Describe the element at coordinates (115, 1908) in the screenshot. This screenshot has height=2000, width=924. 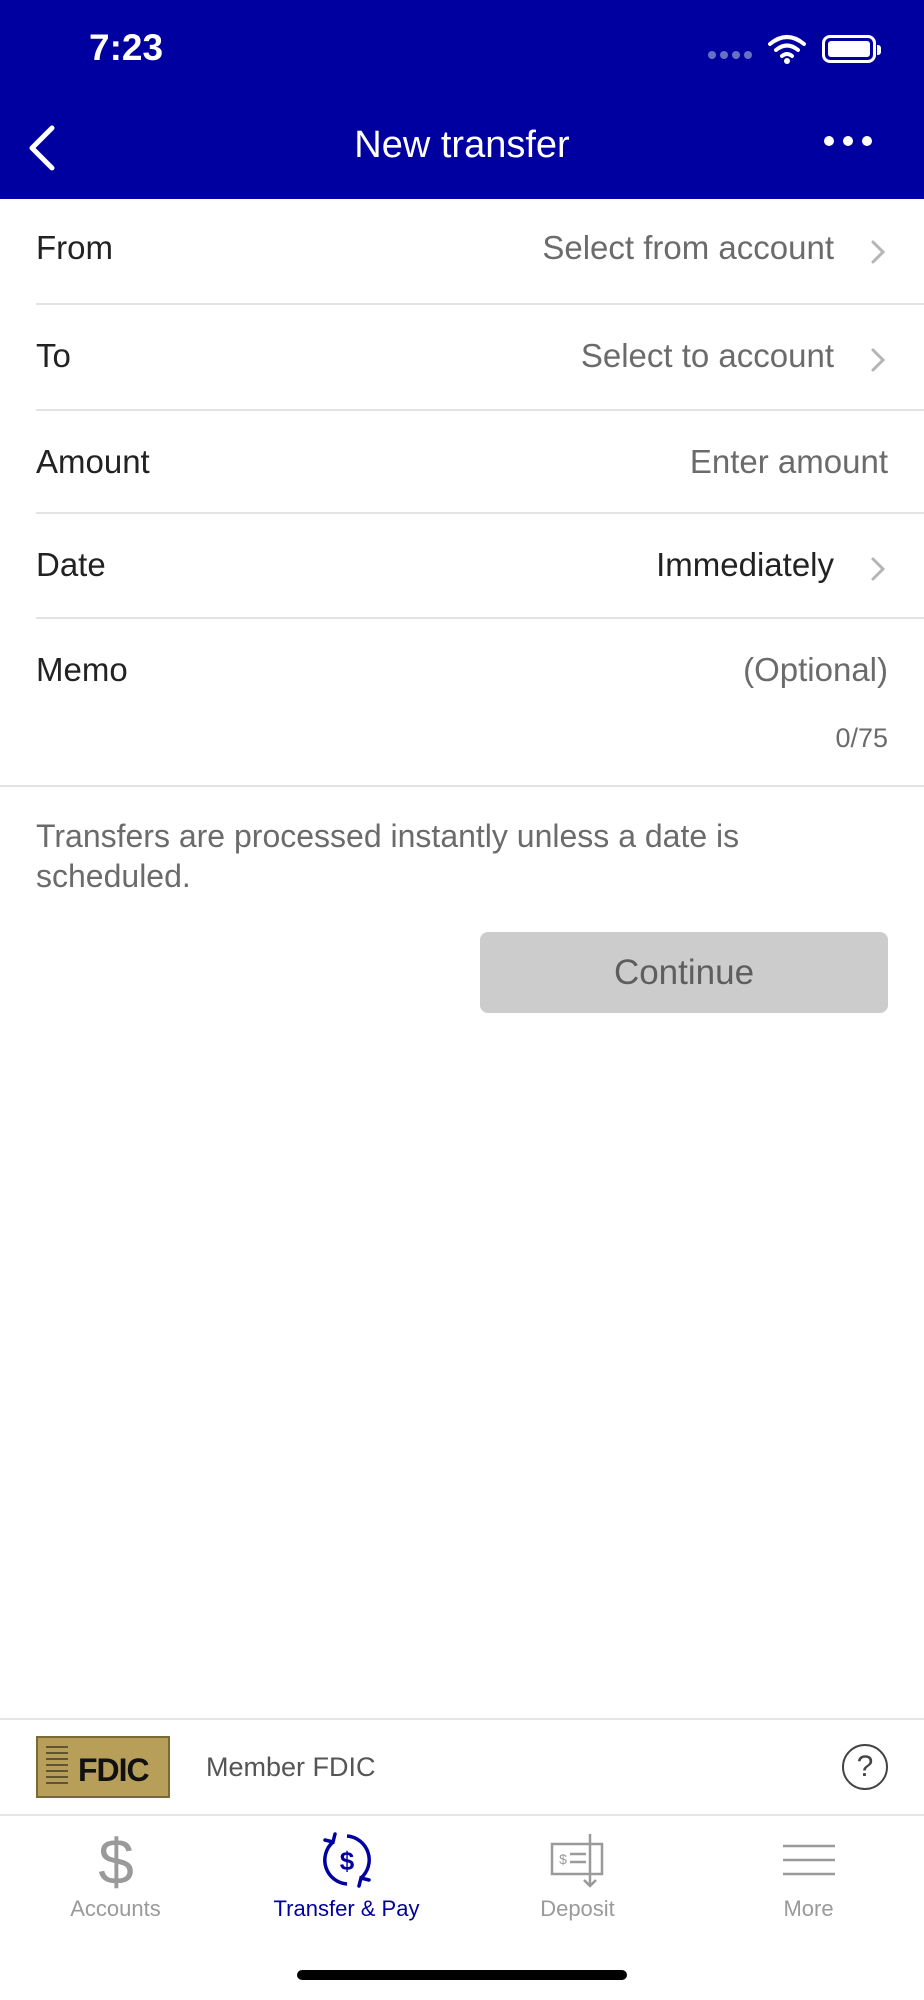
I see `tab-label: Accounts` at that location.